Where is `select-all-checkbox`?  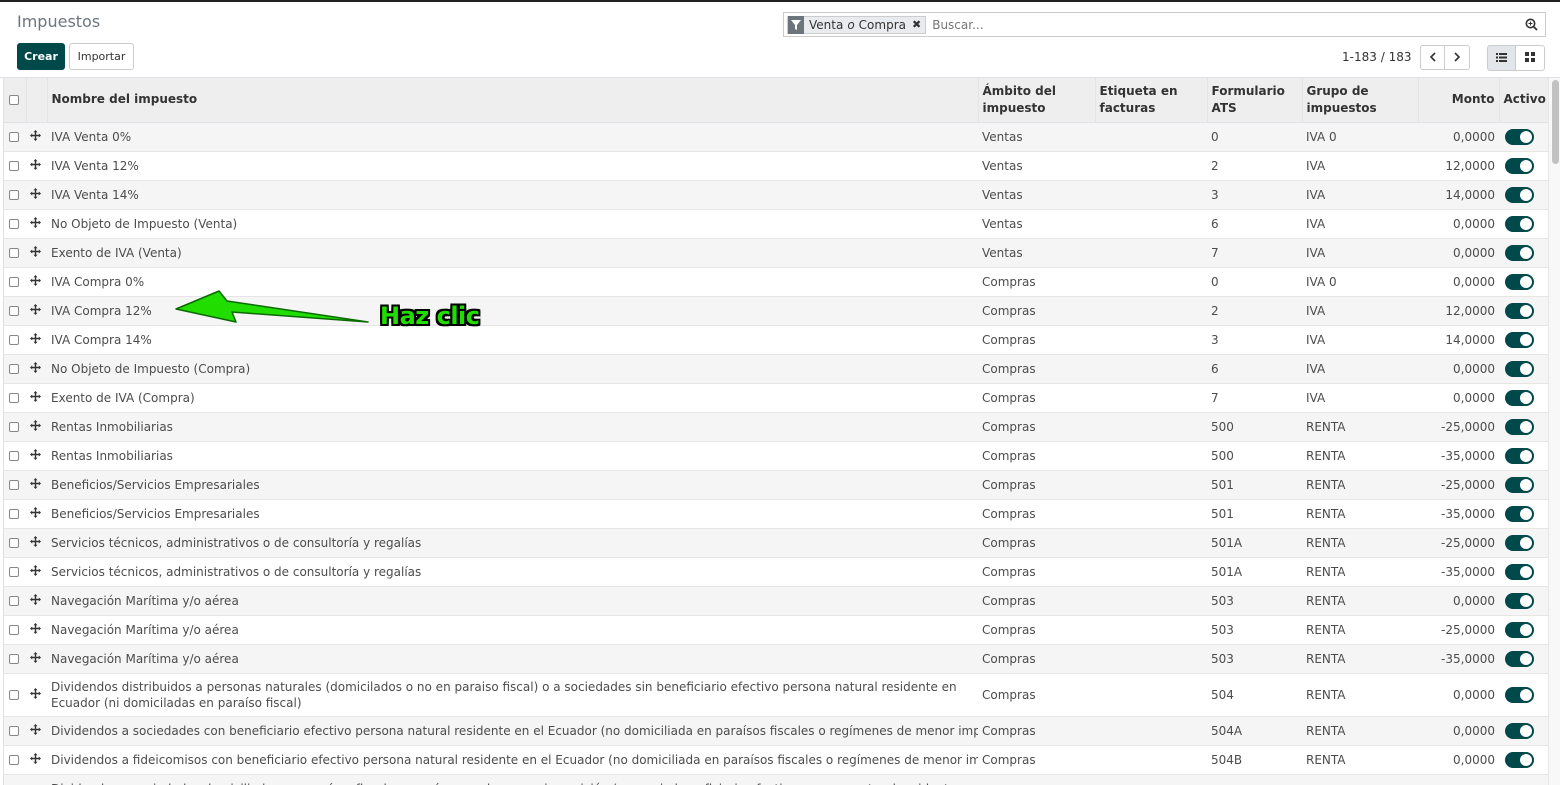 select-all-checkbox is located at coordinates (14, 99).